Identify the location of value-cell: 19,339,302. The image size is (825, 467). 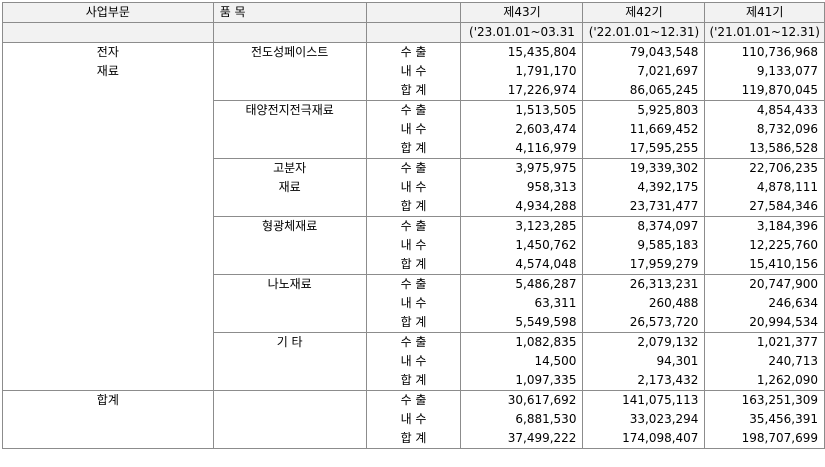
(644, 168).